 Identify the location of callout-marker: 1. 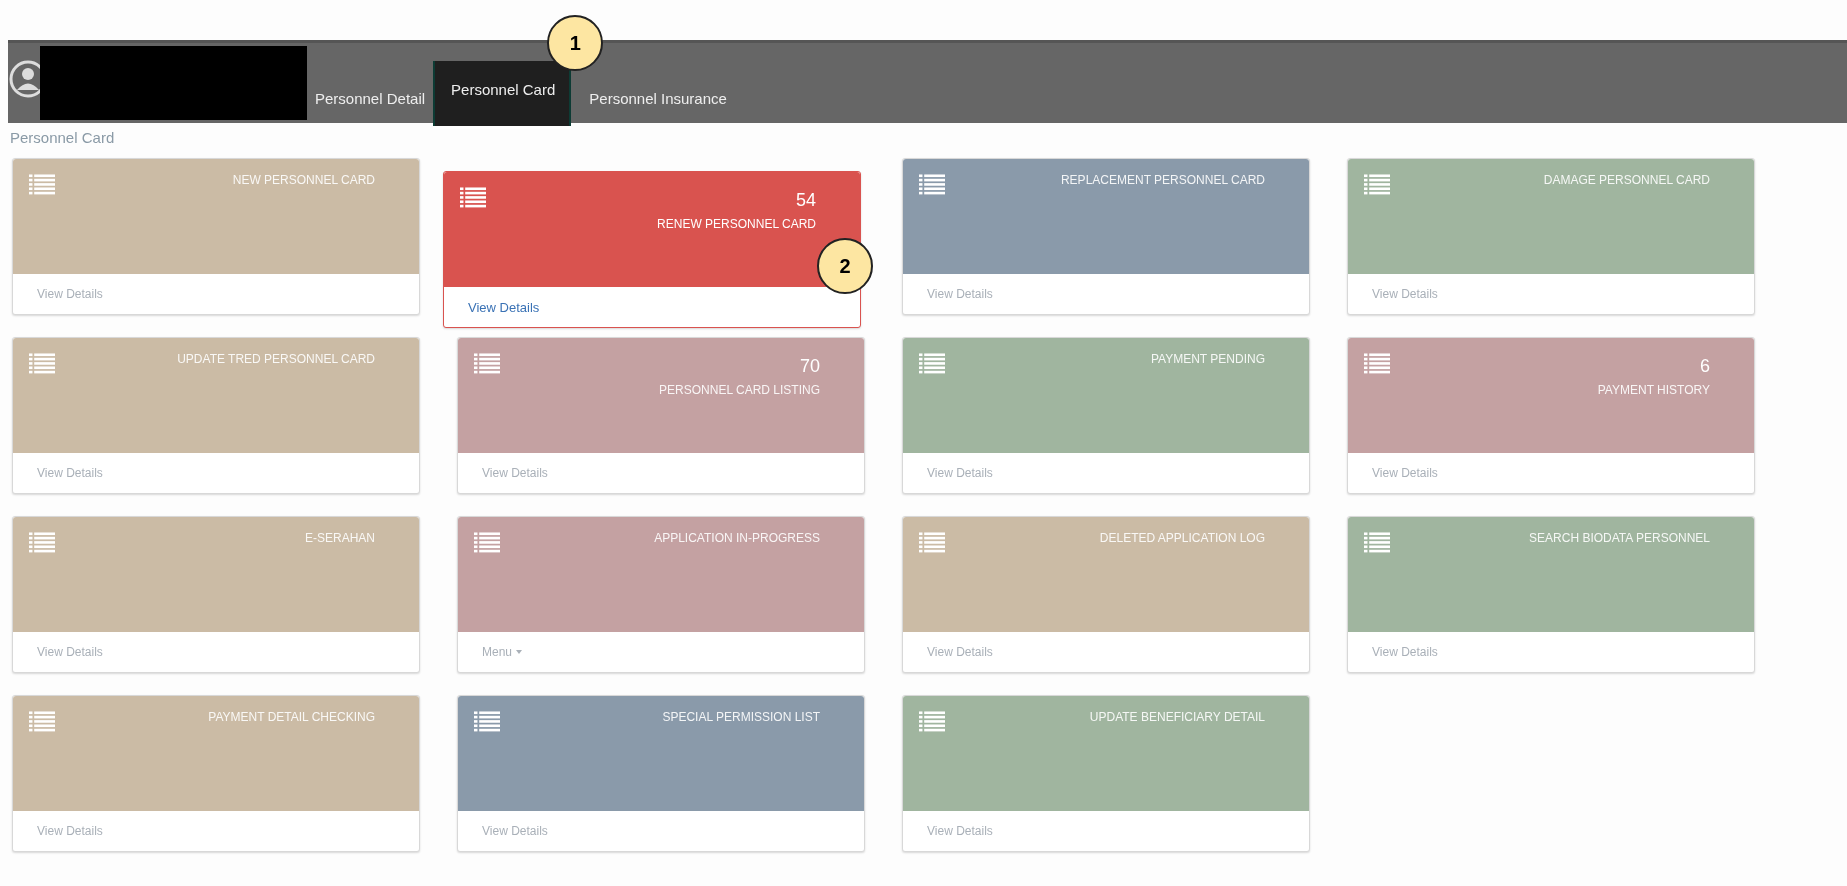
(575, 43).